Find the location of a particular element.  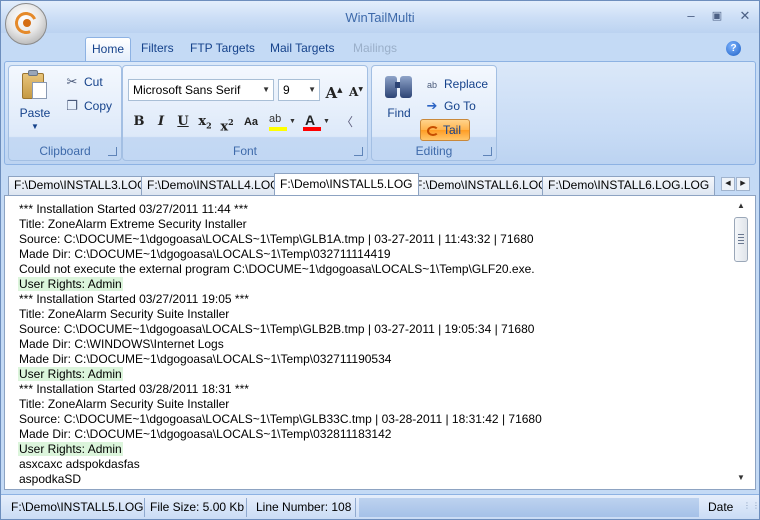

goto-label: Go To is located at coordinates (460, 106).